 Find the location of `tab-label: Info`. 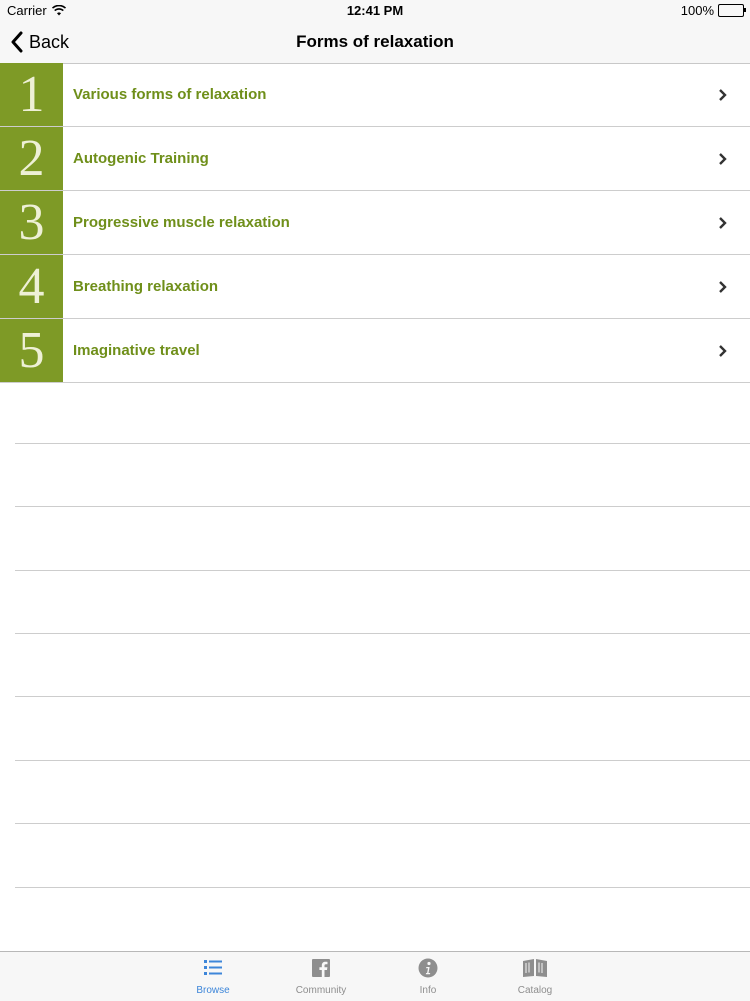

tab-label: Info is located at coordinates (428, 990).